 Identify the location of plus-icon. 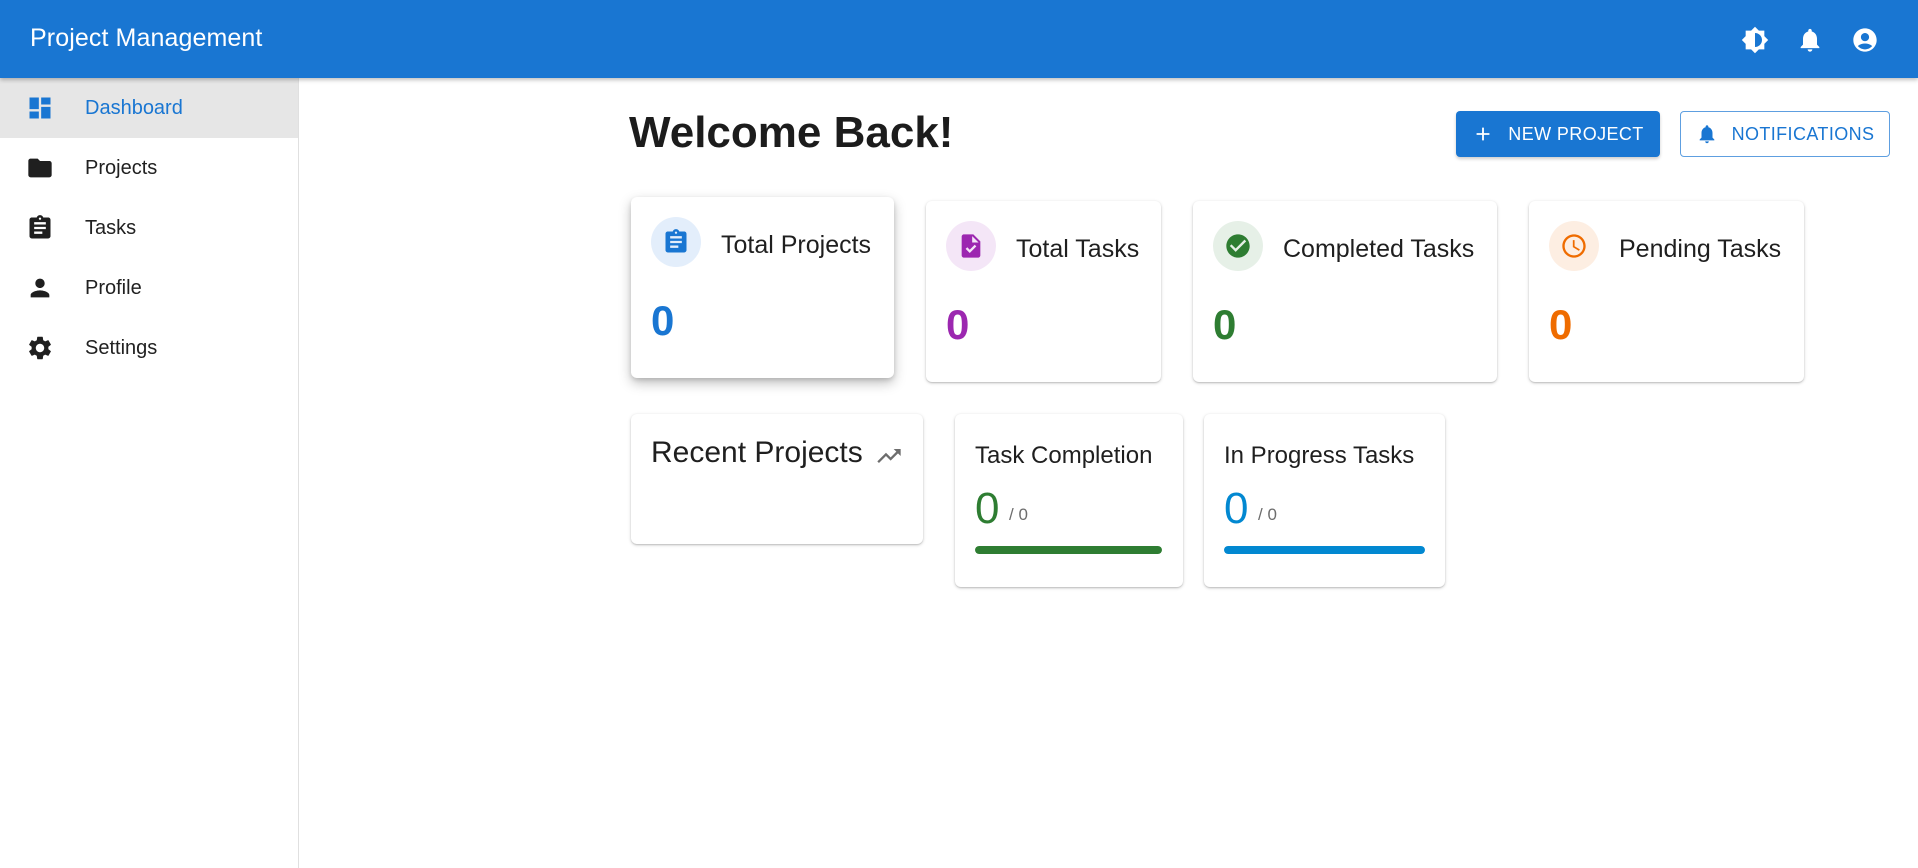
(1483, 134).